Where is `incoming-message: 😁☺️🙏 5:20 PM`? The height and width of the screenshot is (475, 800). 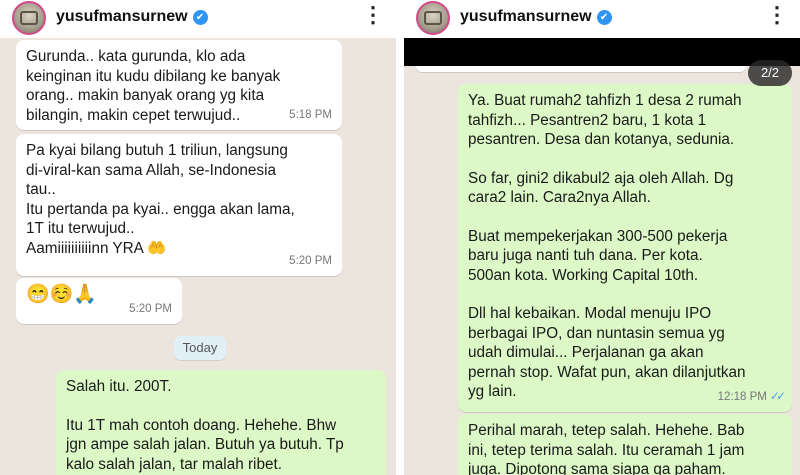 incoming-message: 😁☺️🙏 5:20 PM is located at coordinates (99, 301).